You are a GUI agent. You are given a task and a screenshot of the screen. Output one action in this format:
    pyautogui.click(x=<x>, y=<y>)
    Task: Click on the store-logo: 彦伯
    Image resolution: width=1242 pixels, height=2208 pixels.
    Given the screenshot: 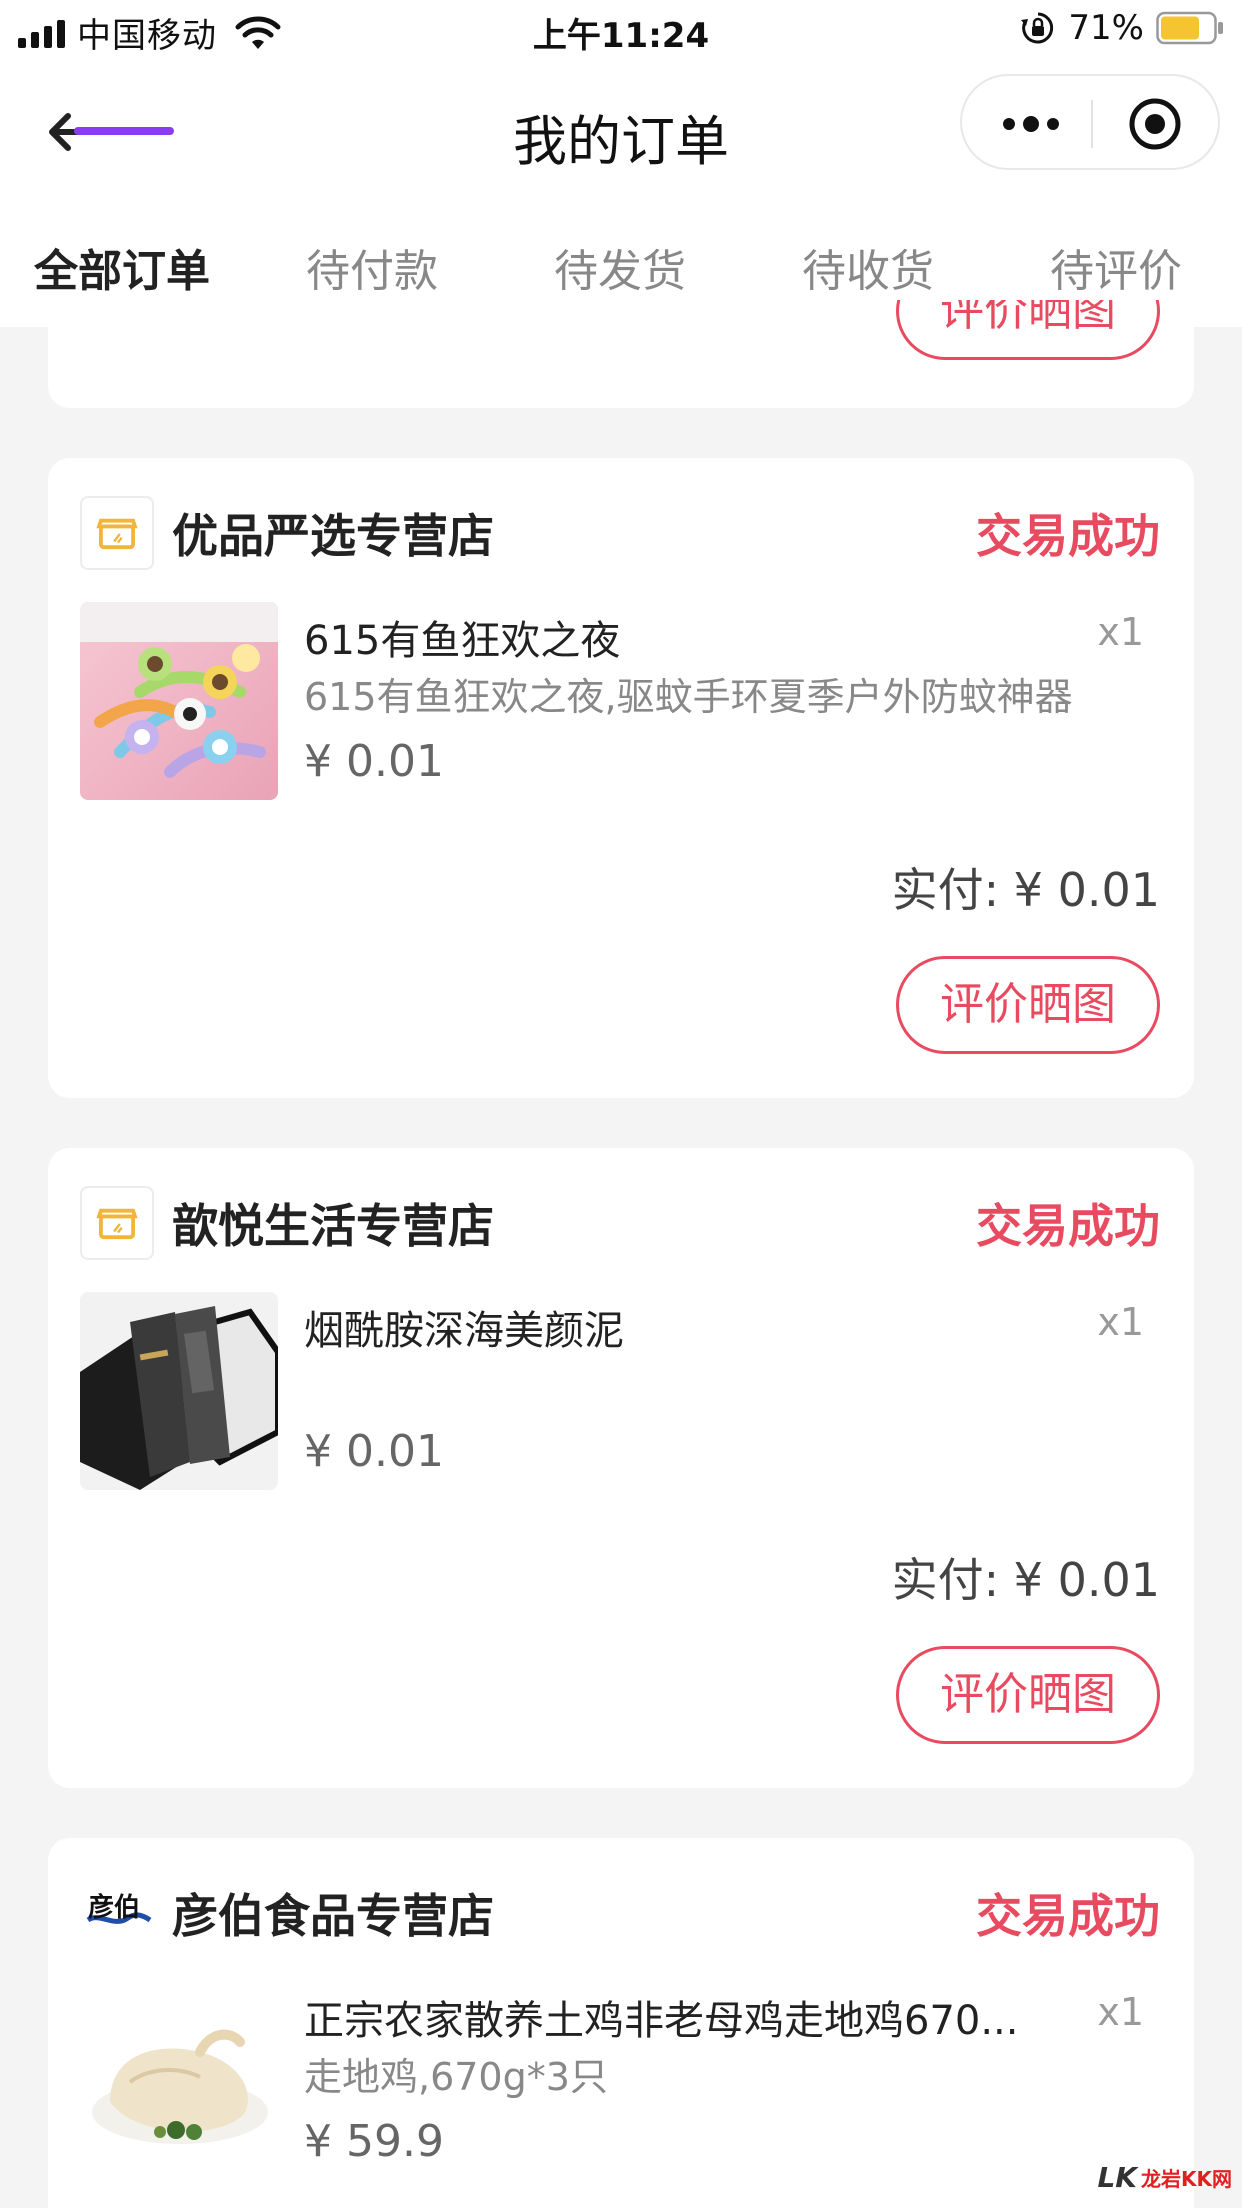 What is the action you would take?
    pyautogui.click(x=117, y=1913)
    